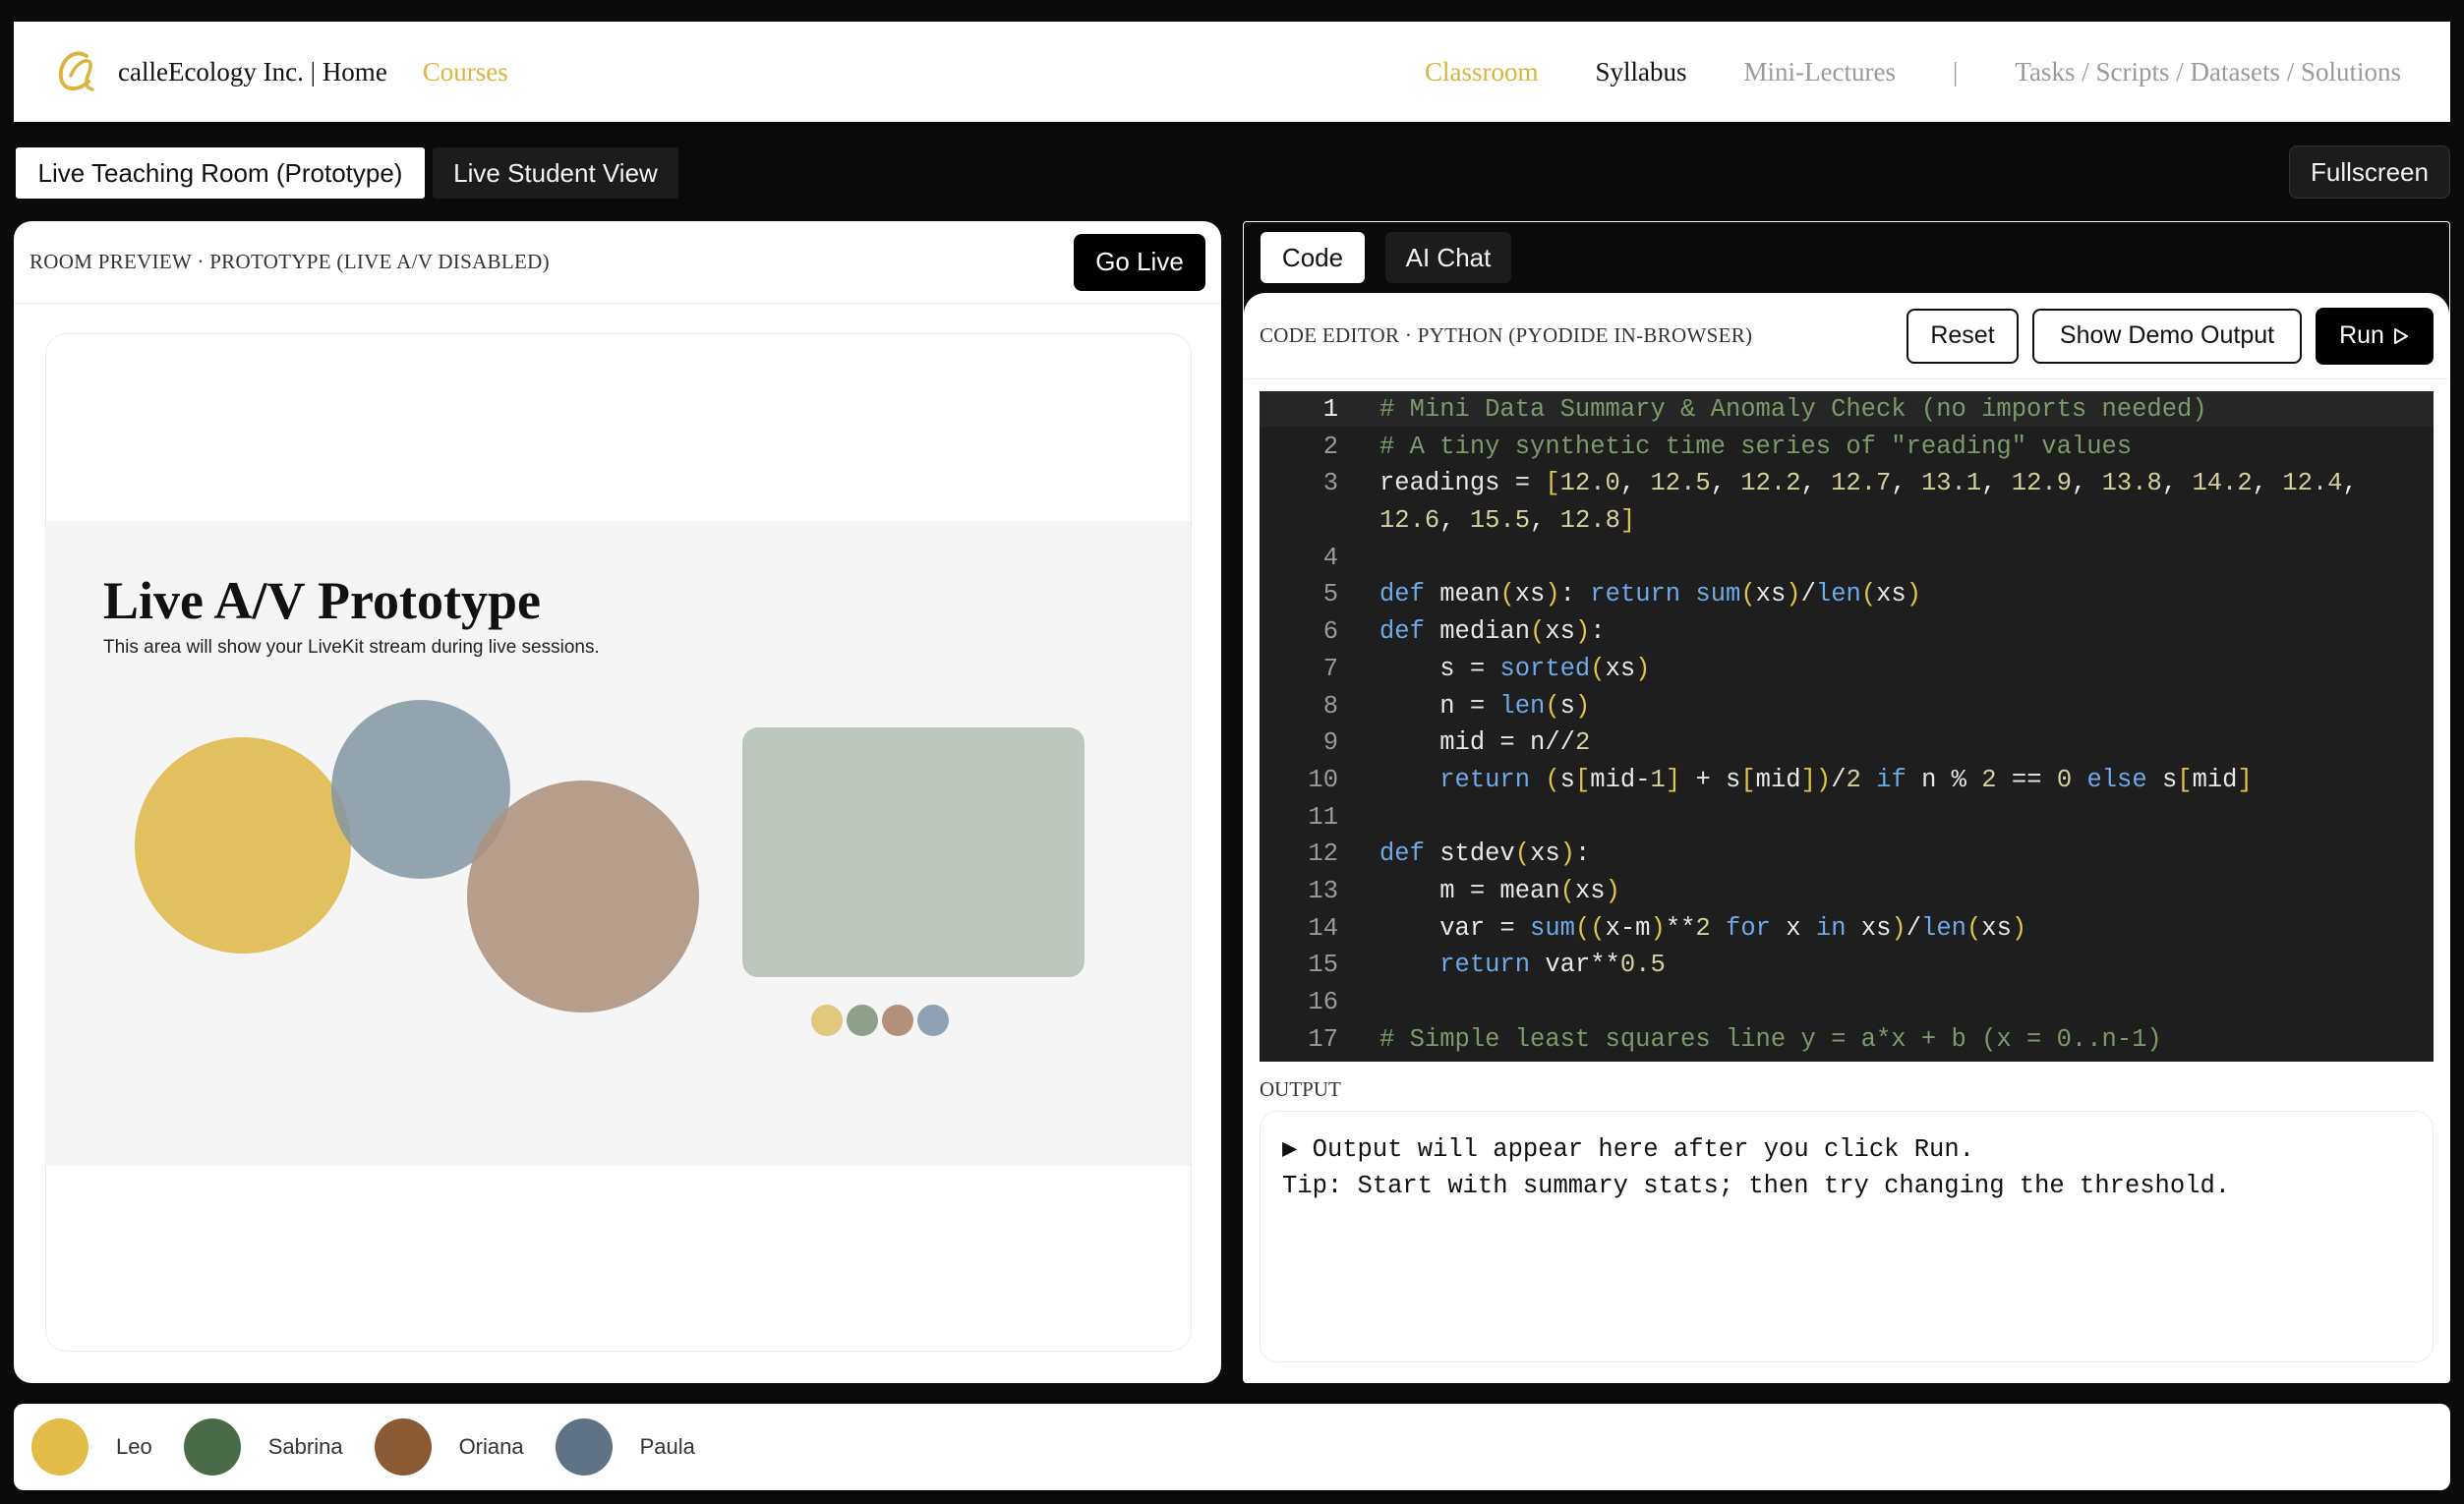 Image resolution: width=2464 pixels, height=1504 pixels. What do you see at coordinates (2167, 336) in the screenshot?
I see `show-demo-output-button: Show Demo Output` at bounding box center [2167, 336].